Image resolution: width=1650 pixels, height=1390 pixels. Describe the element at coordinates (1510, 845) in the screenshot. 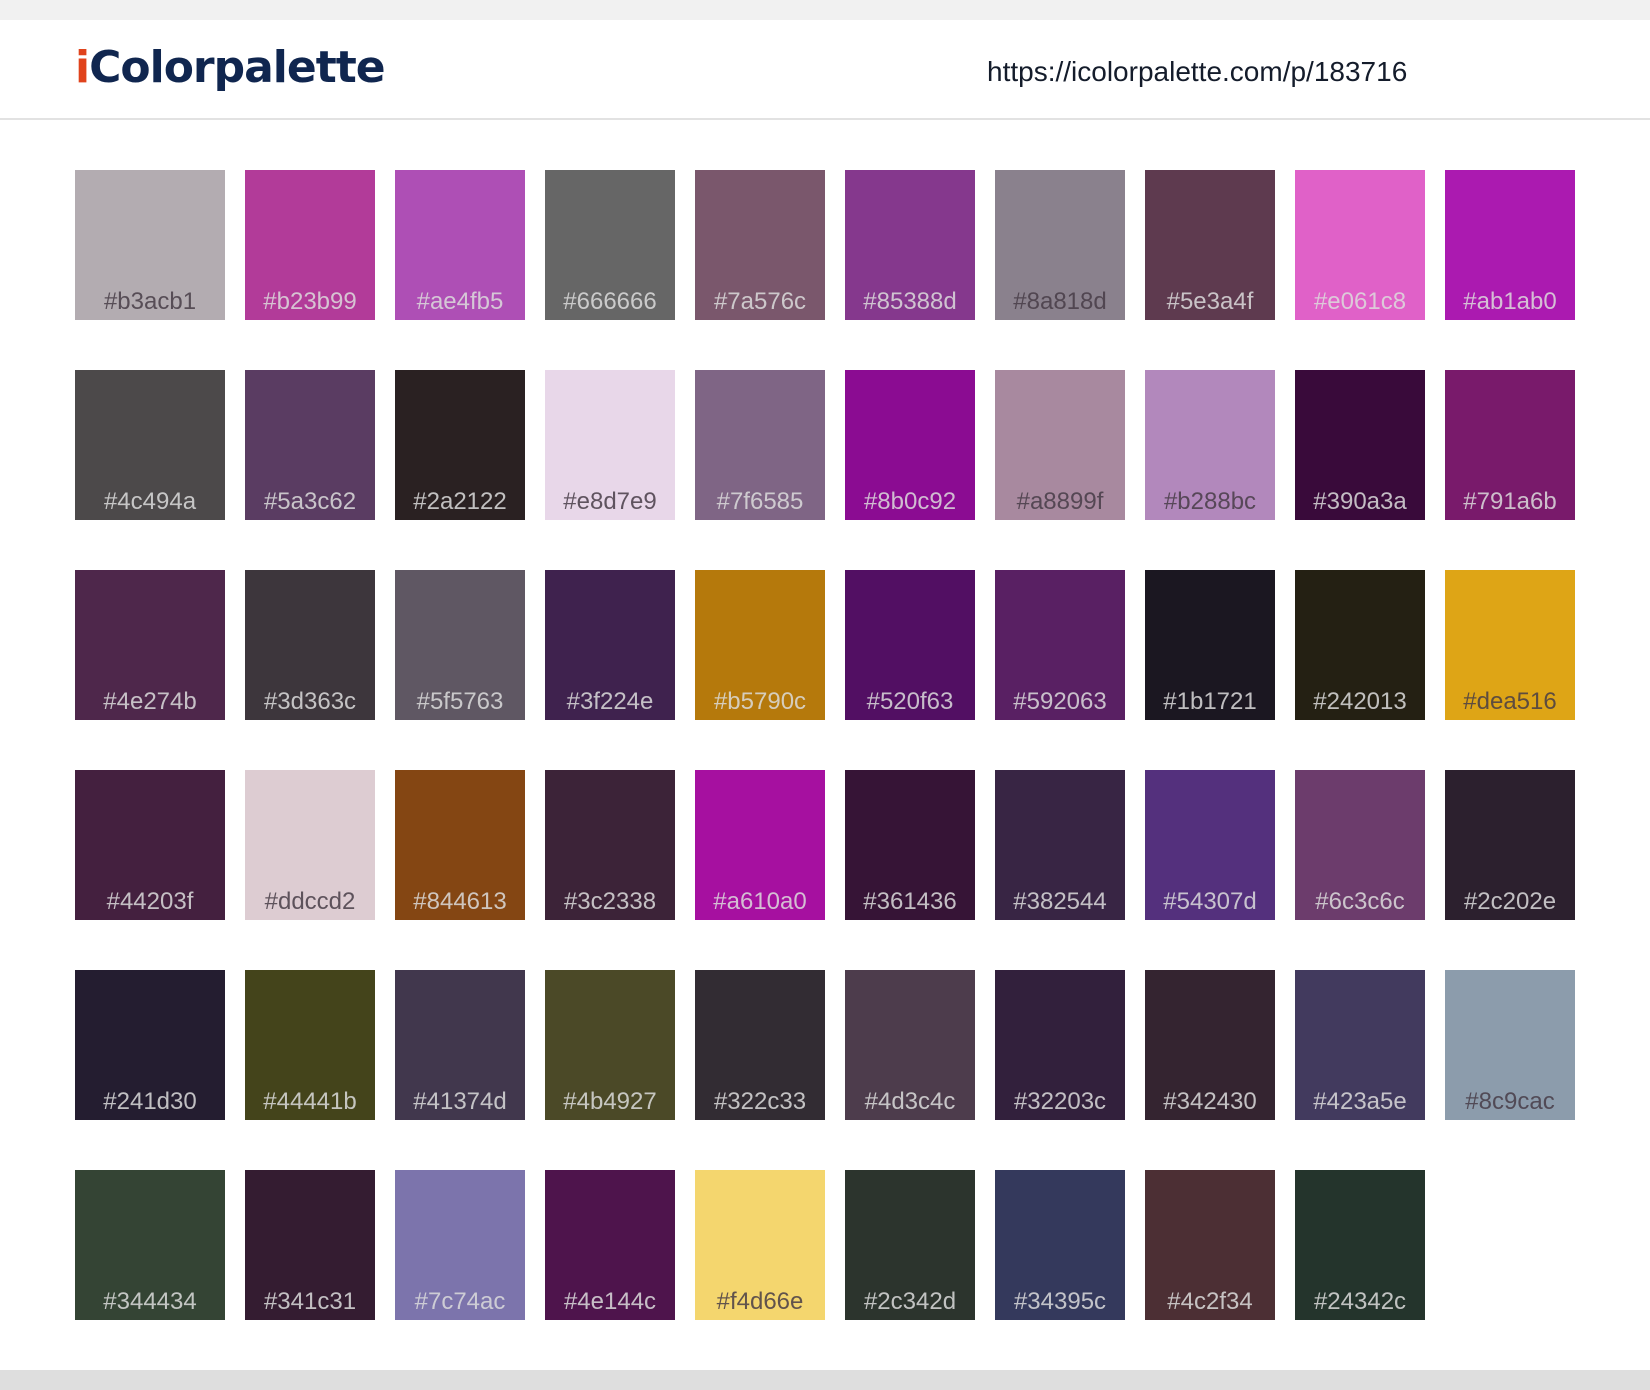

I see `color-swatch: #2c202e` at that location.